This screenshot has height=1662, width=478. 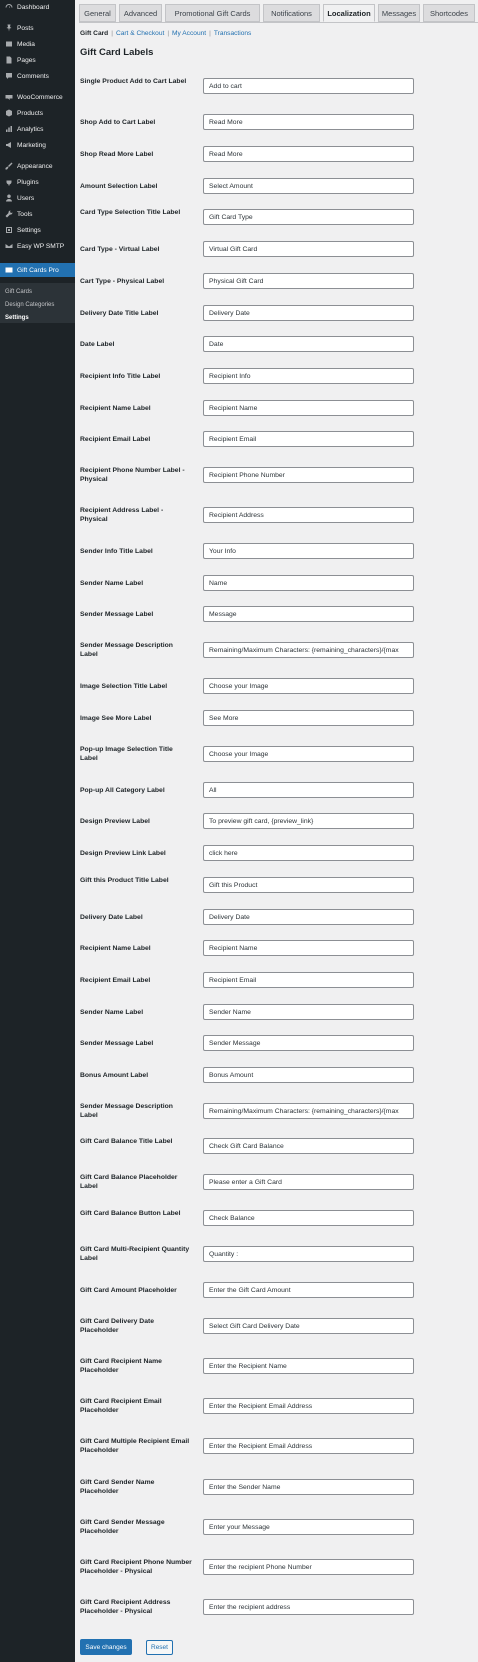 What do you see at coordinates (8, 182) in the screenshot?
I see `plug-icon` at bounding box center [8, 182].